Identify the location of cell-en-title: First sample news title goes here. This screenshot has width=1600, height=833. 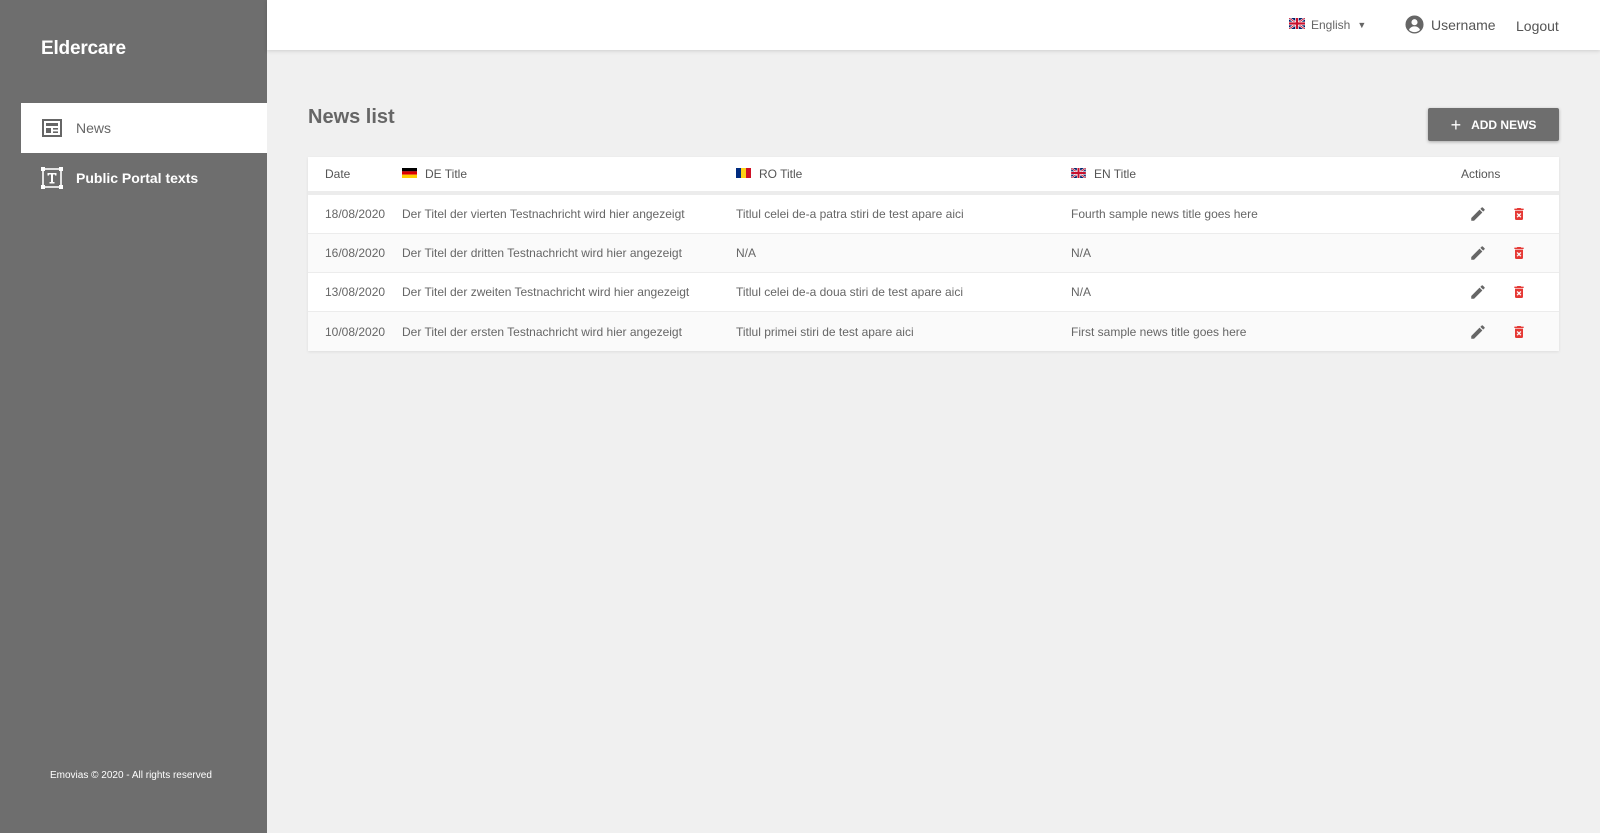
(1159, 331).